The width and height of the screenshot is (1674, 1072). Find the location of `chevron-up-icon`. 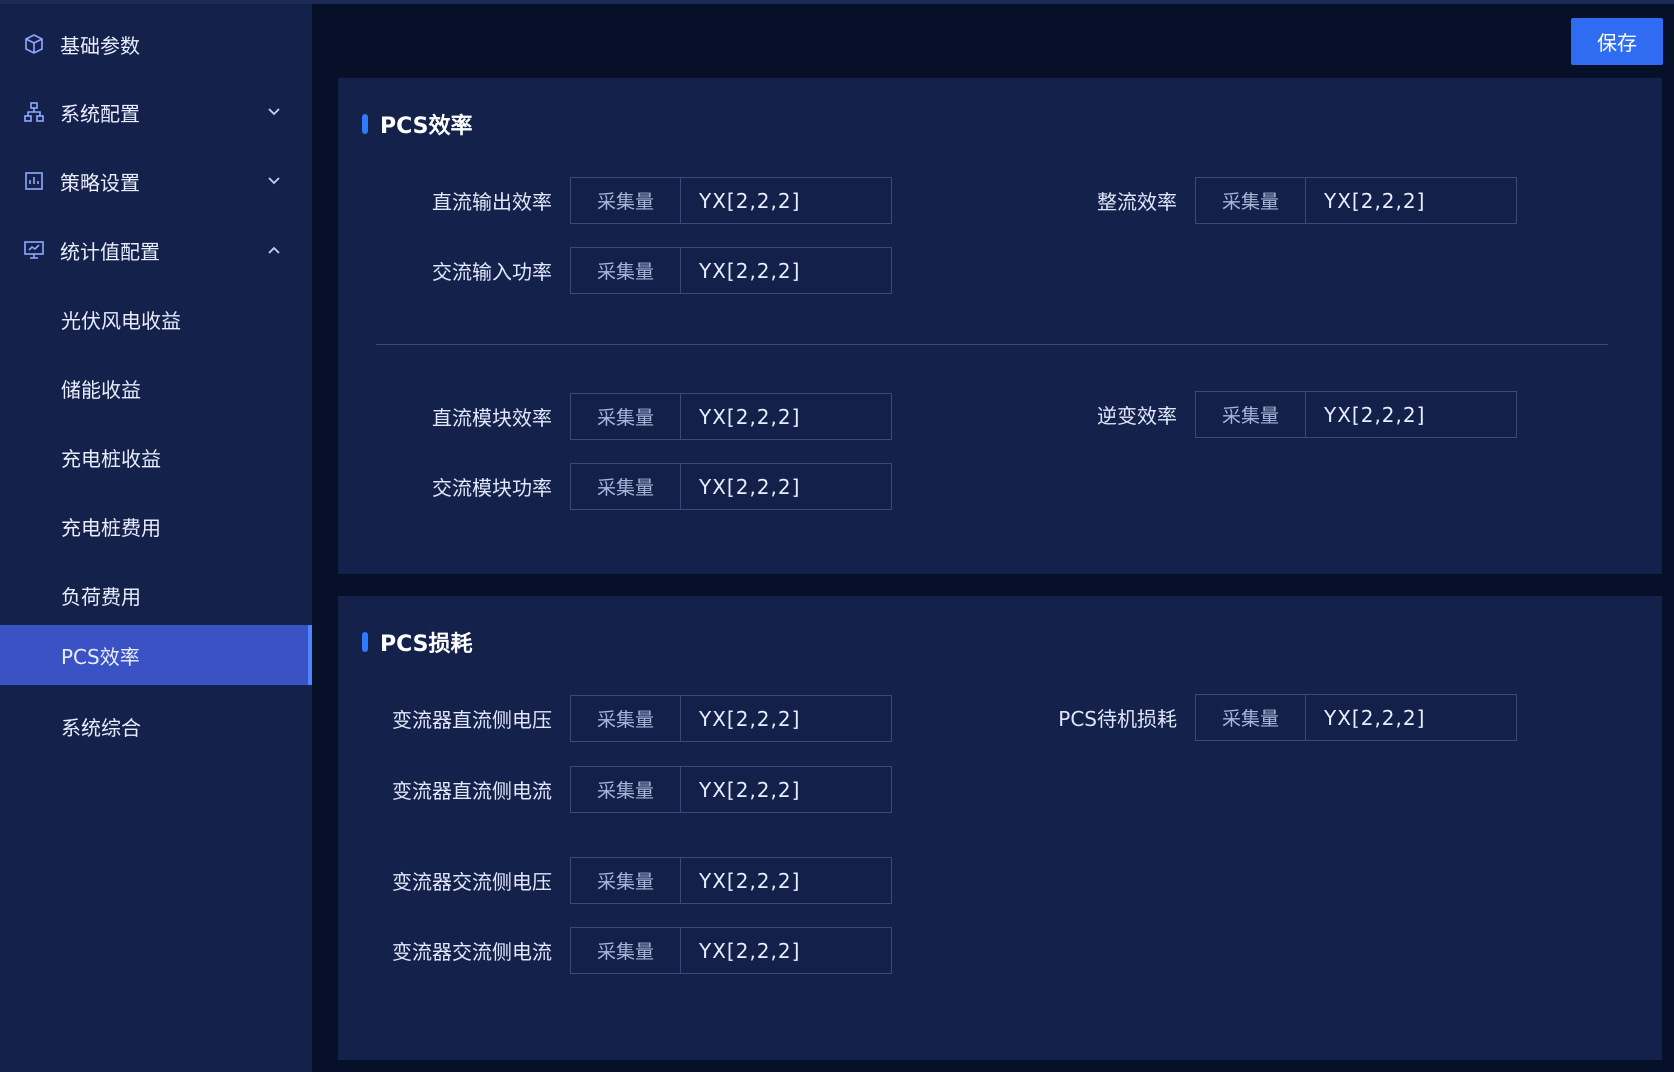

chevron-up-icon is located at coordinates (274, 250).